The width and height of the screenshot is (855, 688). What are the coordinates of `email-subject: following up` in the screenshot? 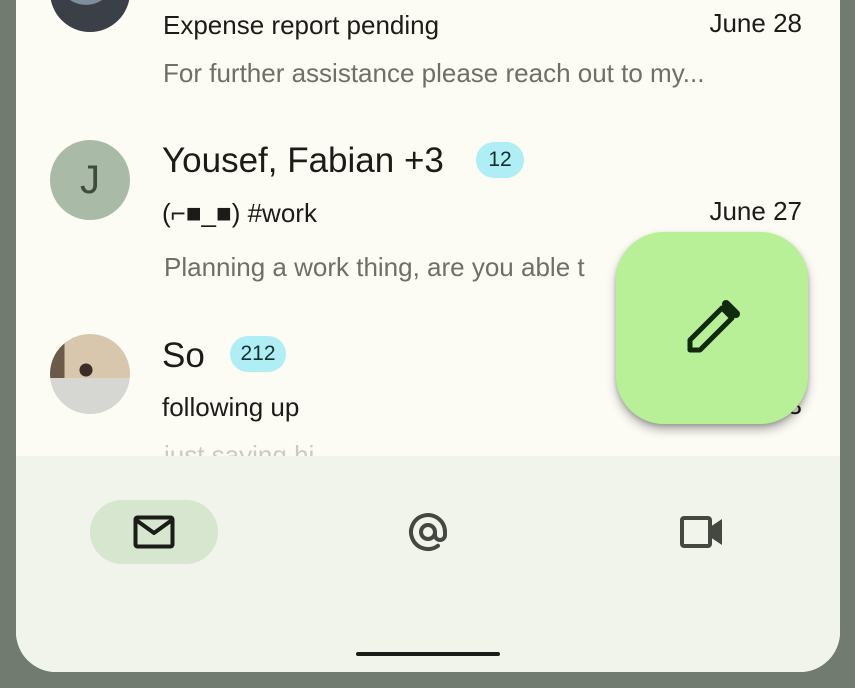 It's located at (231, 407).